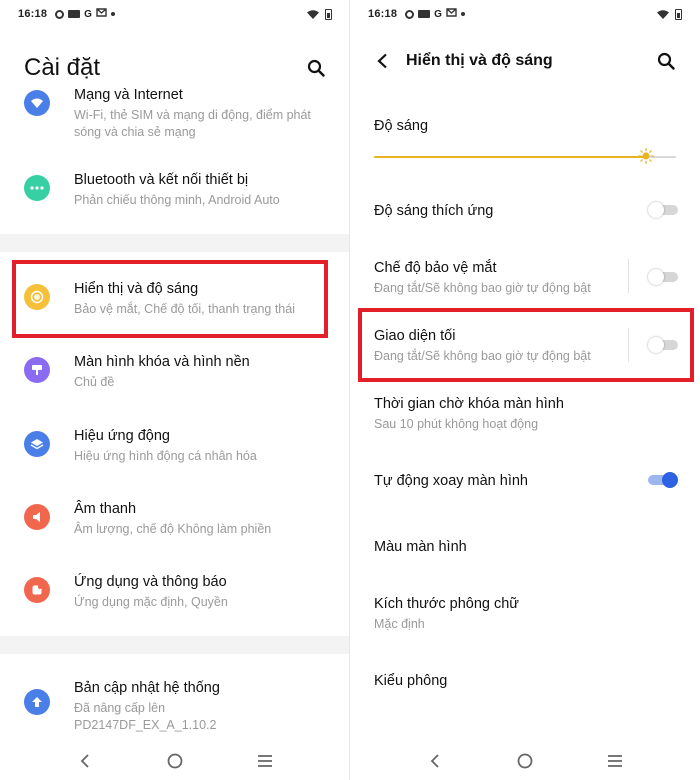 This screenshot has height=780, width=700. Describe the element at coordinates (434, 211) in the screenshot. I see `row-title: Độ sáng thích ứng` at that location.